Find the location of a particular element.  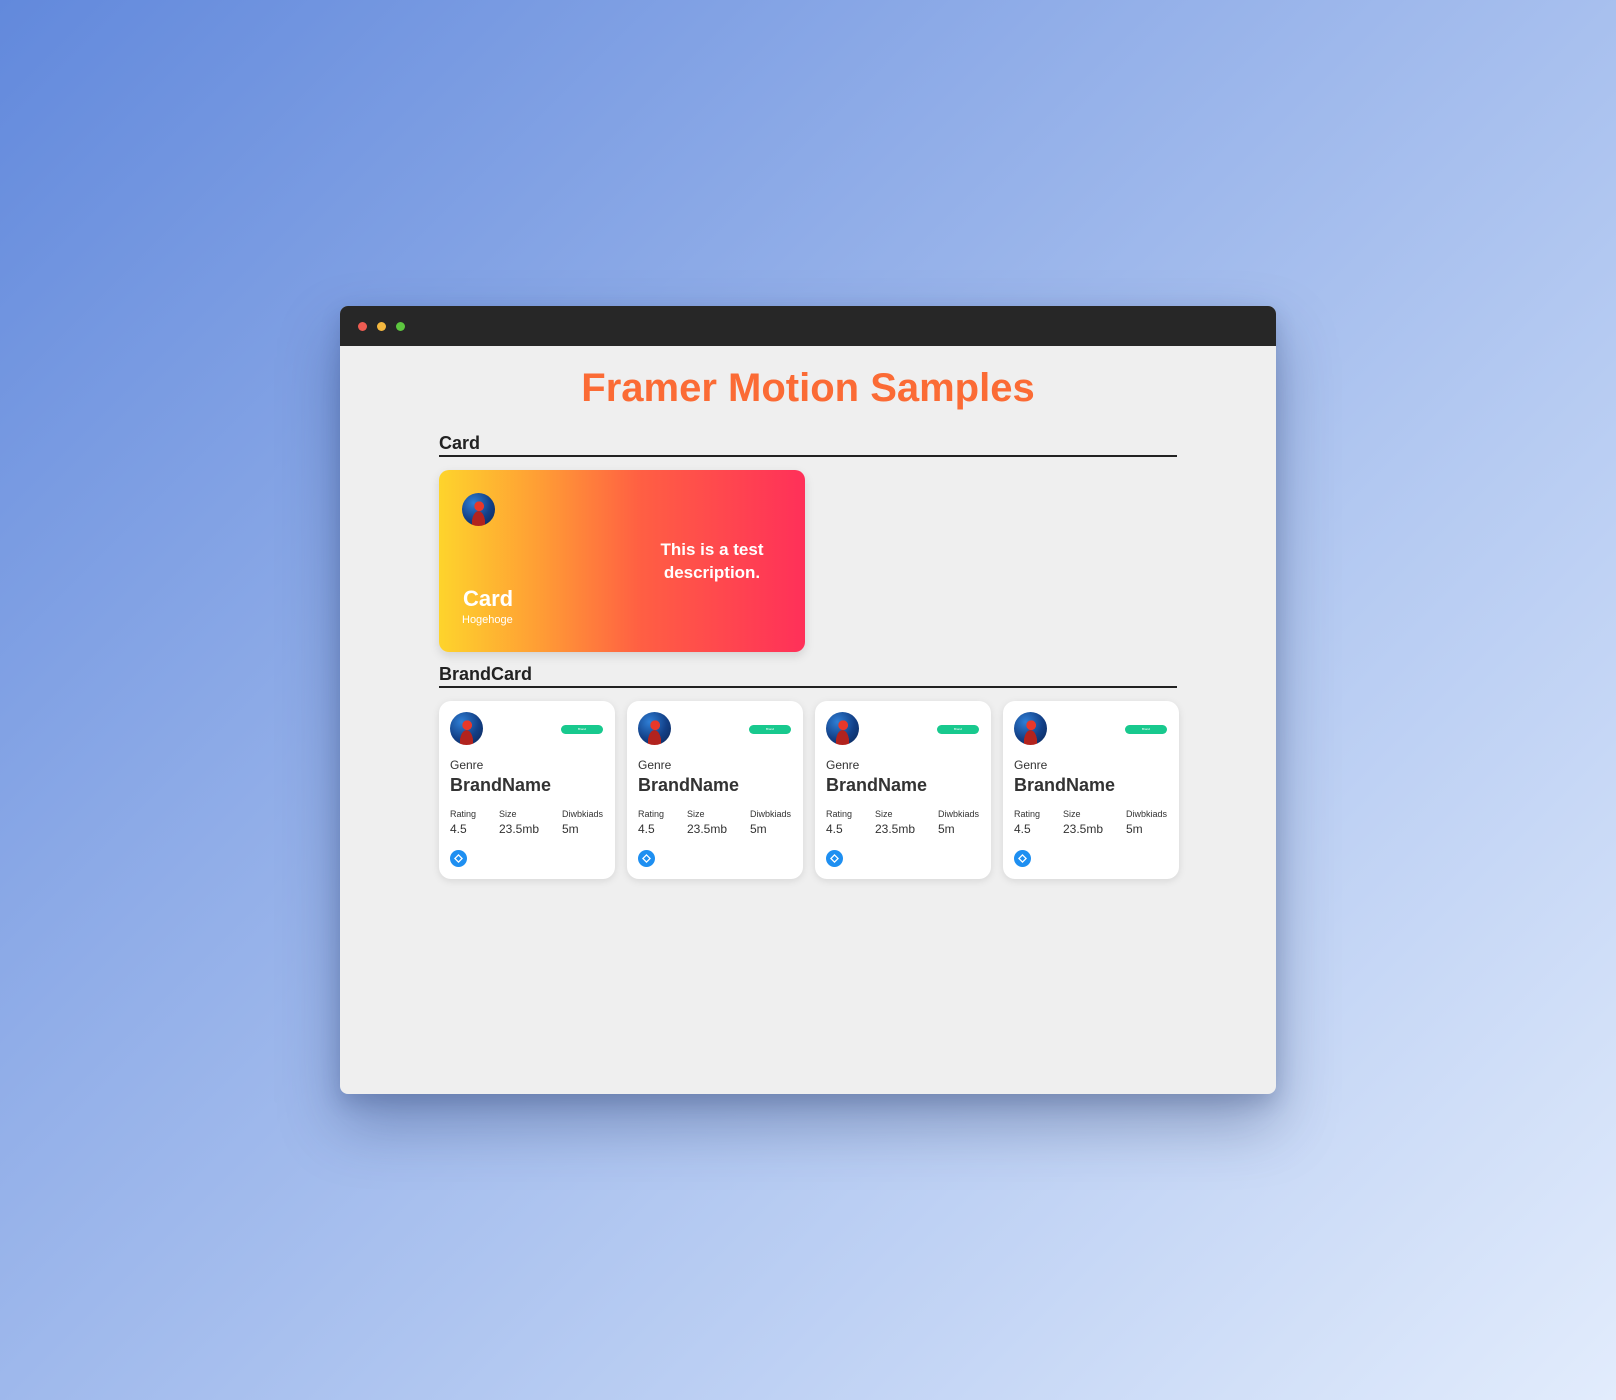

minimize-window-button is located at coordinates (381, 326).